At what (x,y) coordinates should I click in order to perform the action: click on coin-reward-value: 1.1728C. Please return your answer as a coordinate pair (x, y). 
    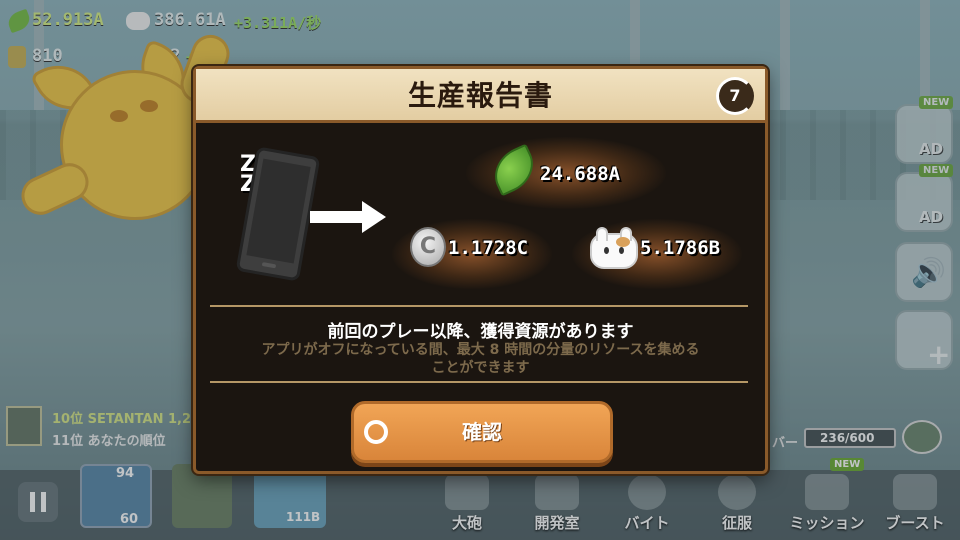
    Looking at the image, I should click on (488, 248).